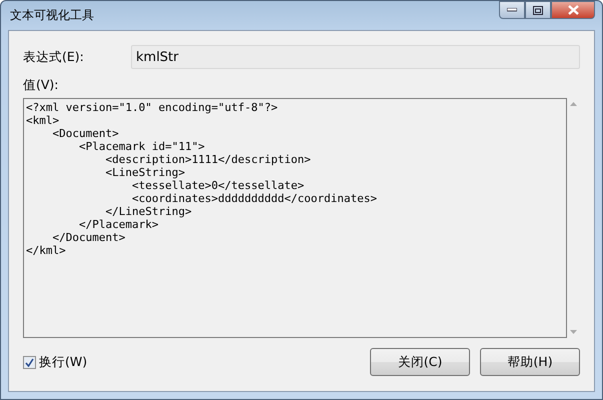 The image size is (603, 400). Describe the element at coordinates (573, 332) in the screenshot. I see `scroll-down-icon` at that location.